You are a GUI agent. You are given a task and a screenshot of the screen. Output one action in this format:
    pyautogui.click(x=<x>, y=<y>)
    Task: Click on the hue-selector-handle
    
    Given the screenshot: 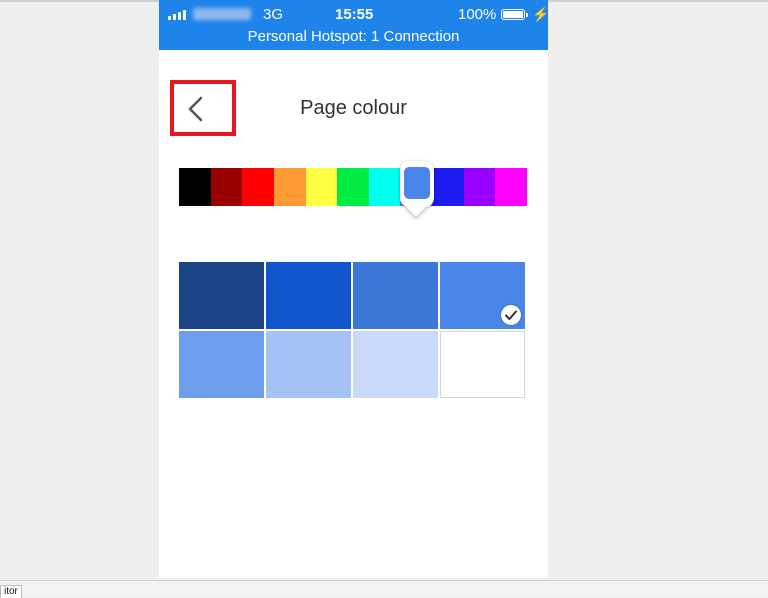 What is the action you would take?
    pyautogui.click(x=417, y=184)
    